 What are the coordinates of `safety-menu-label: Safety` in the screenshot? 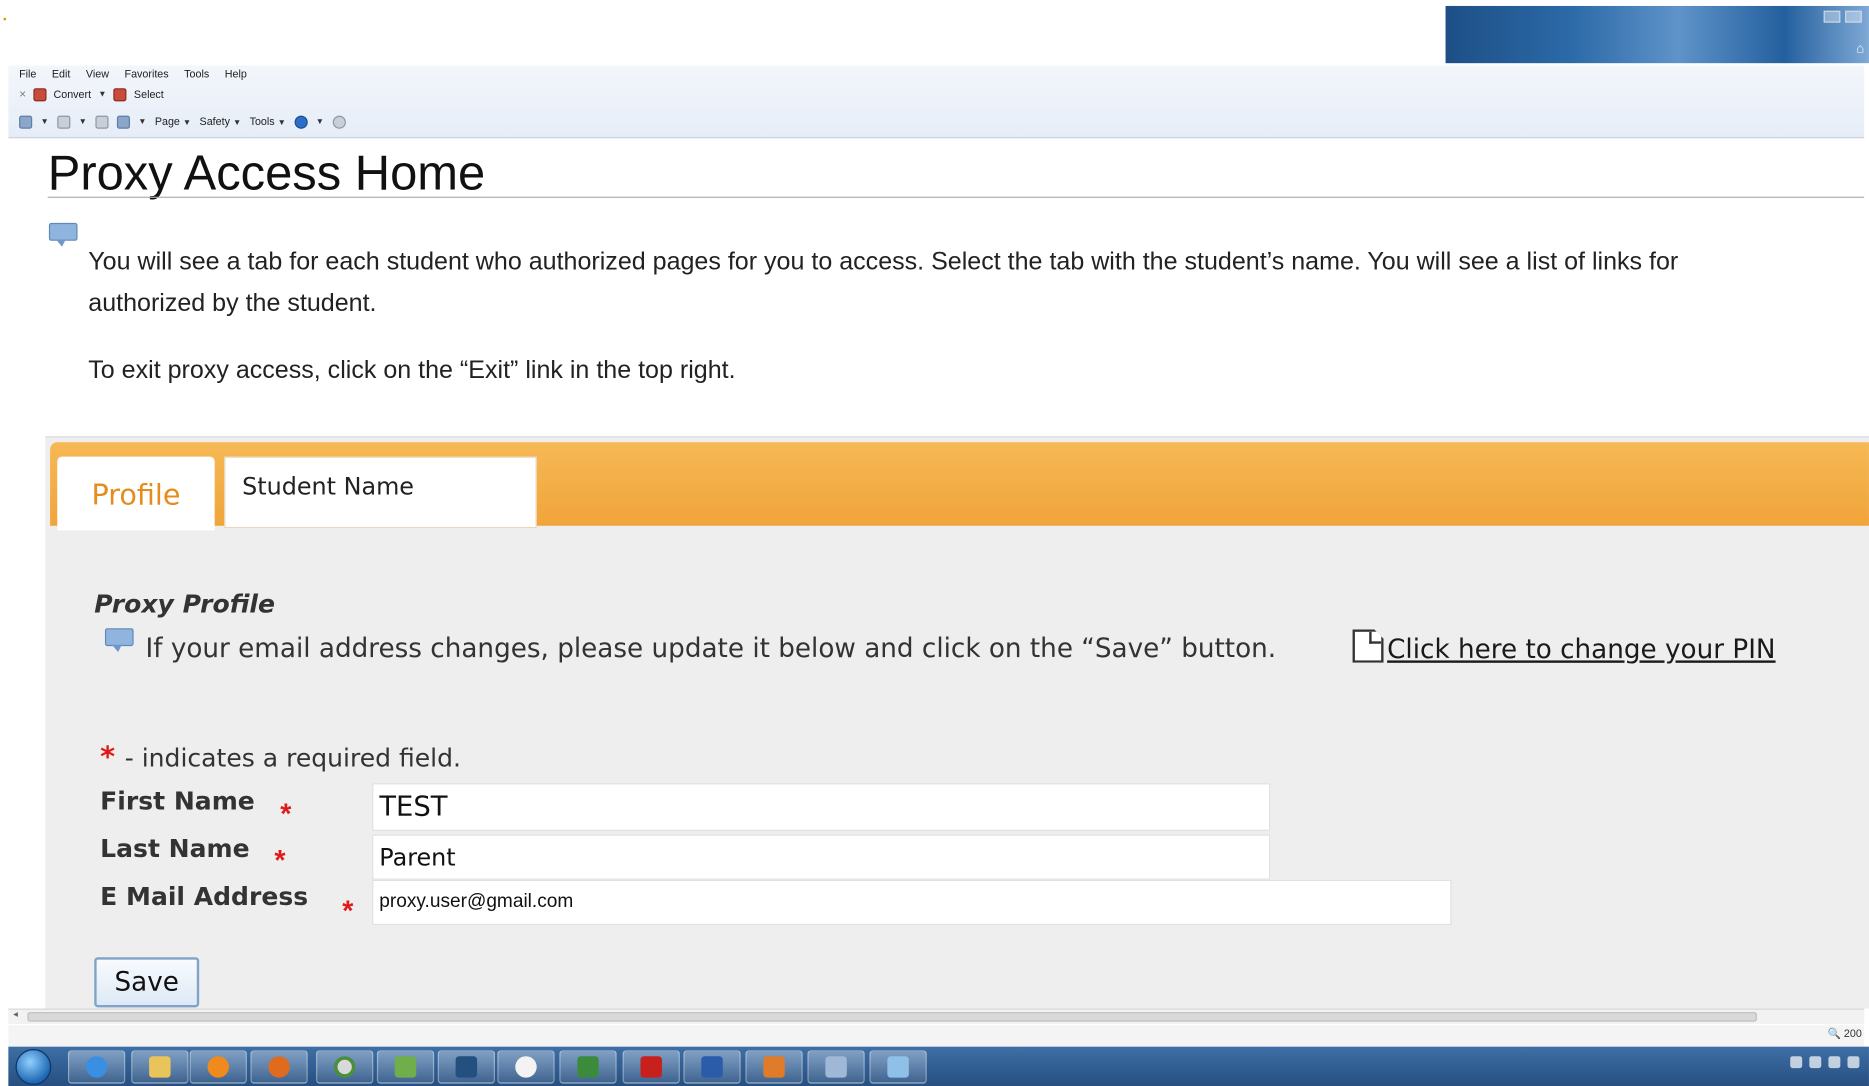 It's located at (214, 121).